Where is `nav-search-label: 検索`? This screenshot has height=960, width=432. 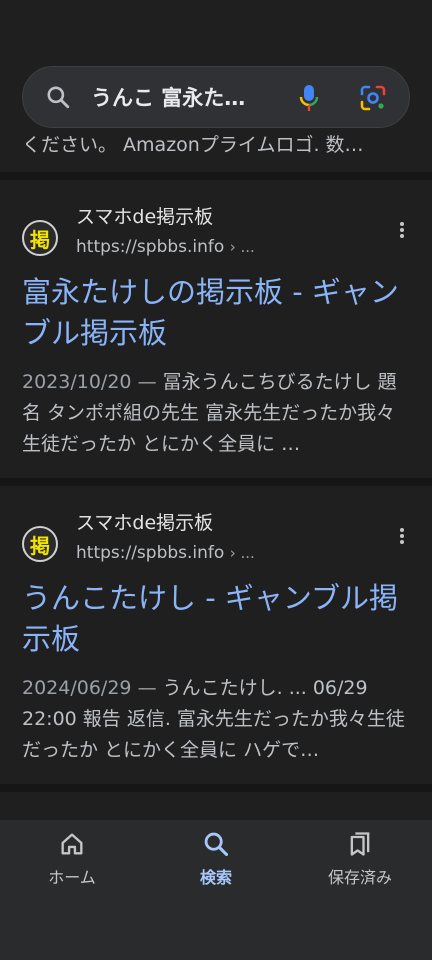
nav-search-label: 検索 is located at coordinates (215, 877).